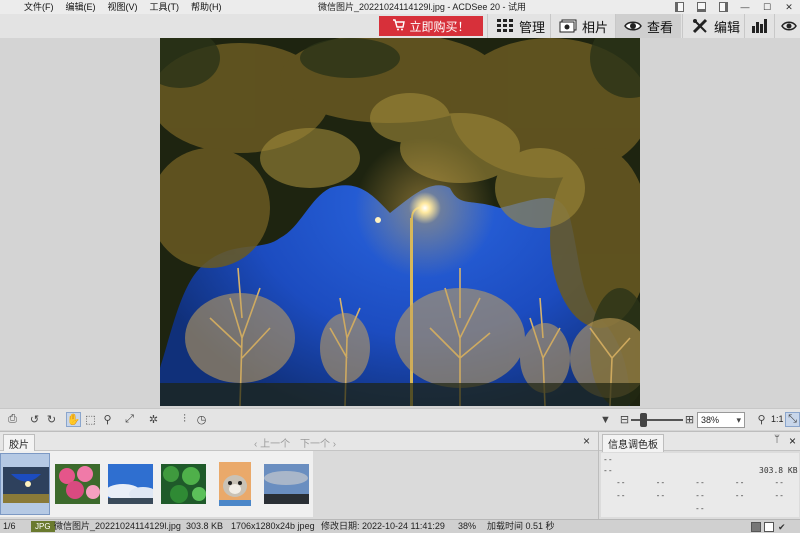  I want to click on next-button: 下一个 ›, so click(318, 442).